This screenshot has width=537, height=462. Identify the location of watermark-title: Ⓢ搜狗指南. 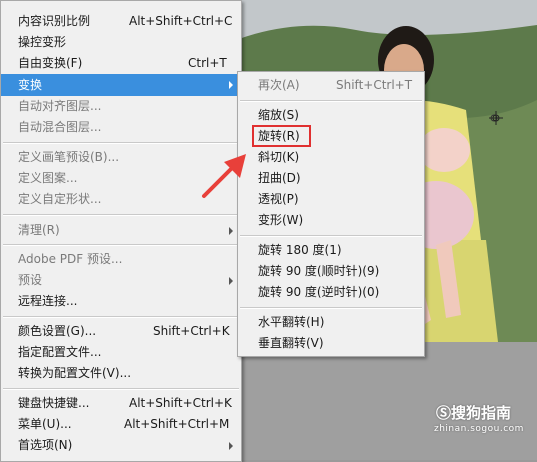
(474, 413).